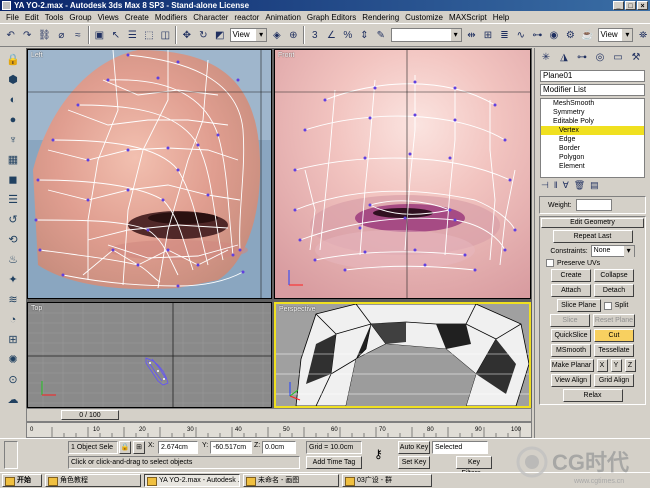 The image size is (650, 488). Describe the element at coordinates (37, 55) in the screenshot. I see `viewport-label-left: Left` at that location.